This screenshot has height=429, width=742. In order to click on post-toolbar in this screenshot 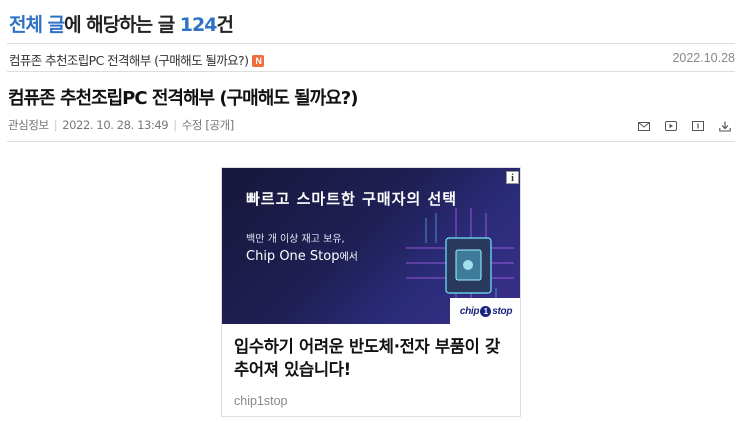, I will do `click(684, 126)`.